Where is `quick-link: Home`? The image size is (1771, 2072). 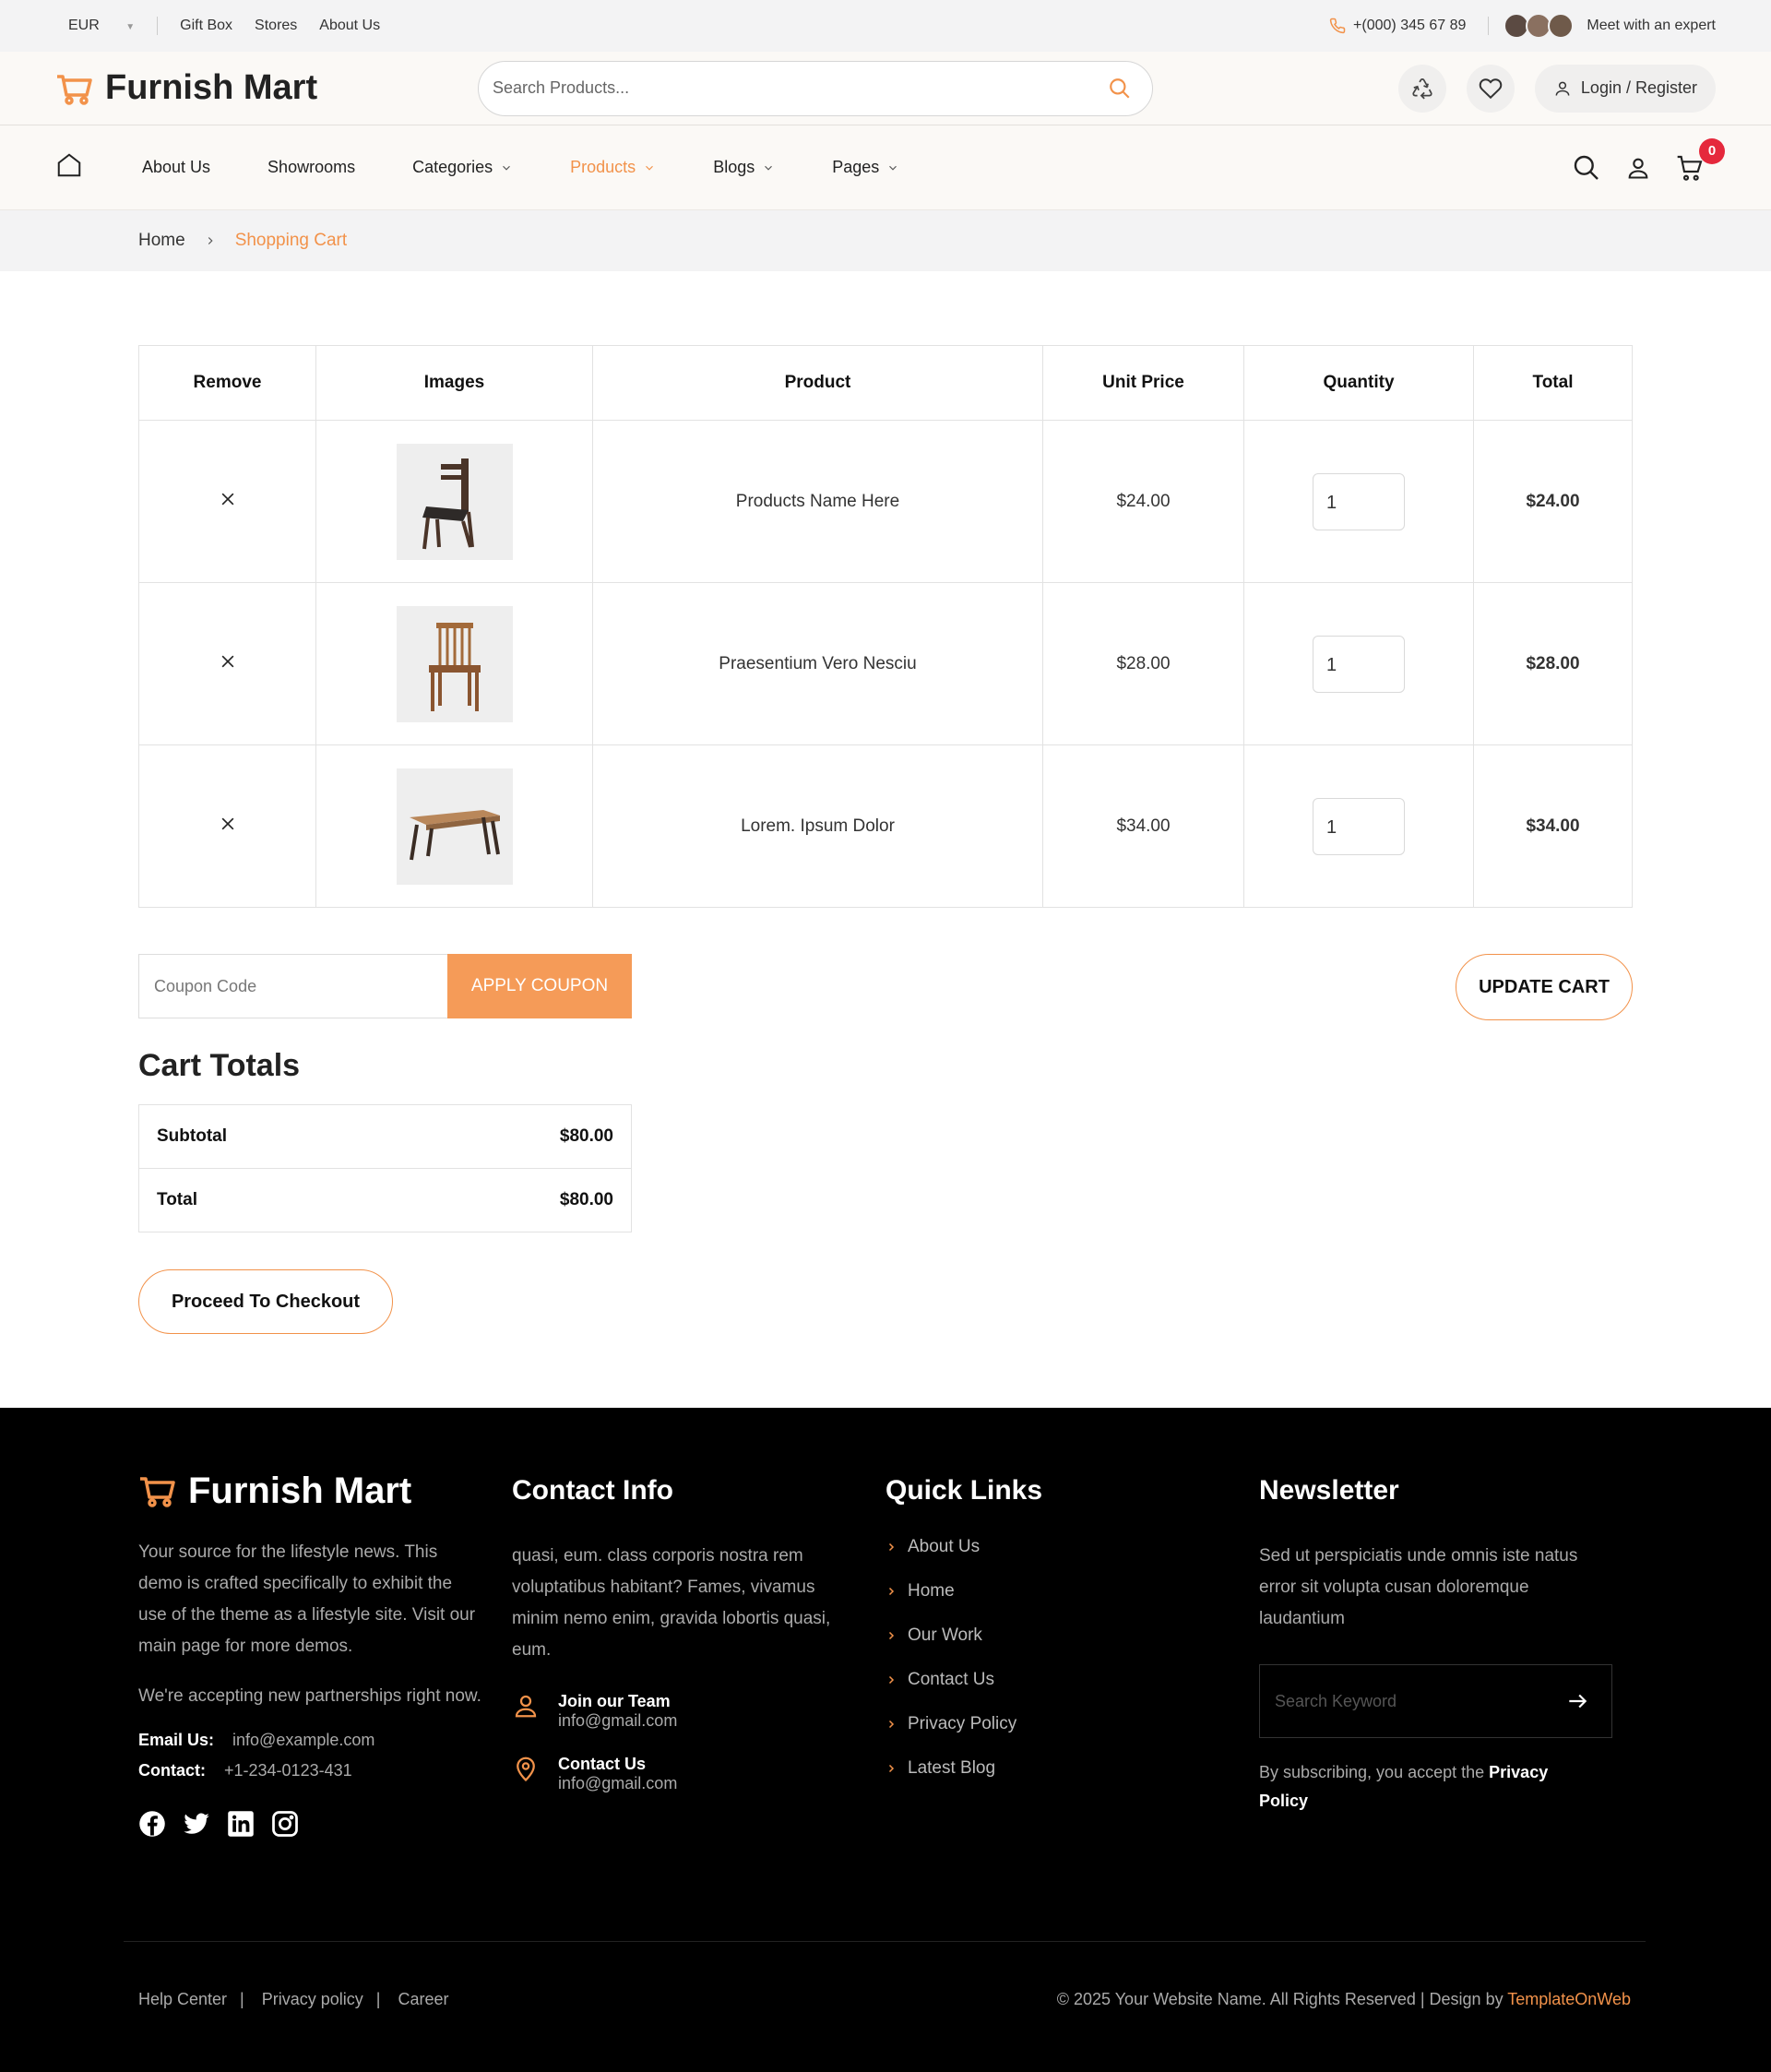 quick-link: Home is located at coordinates (1072, 1591).